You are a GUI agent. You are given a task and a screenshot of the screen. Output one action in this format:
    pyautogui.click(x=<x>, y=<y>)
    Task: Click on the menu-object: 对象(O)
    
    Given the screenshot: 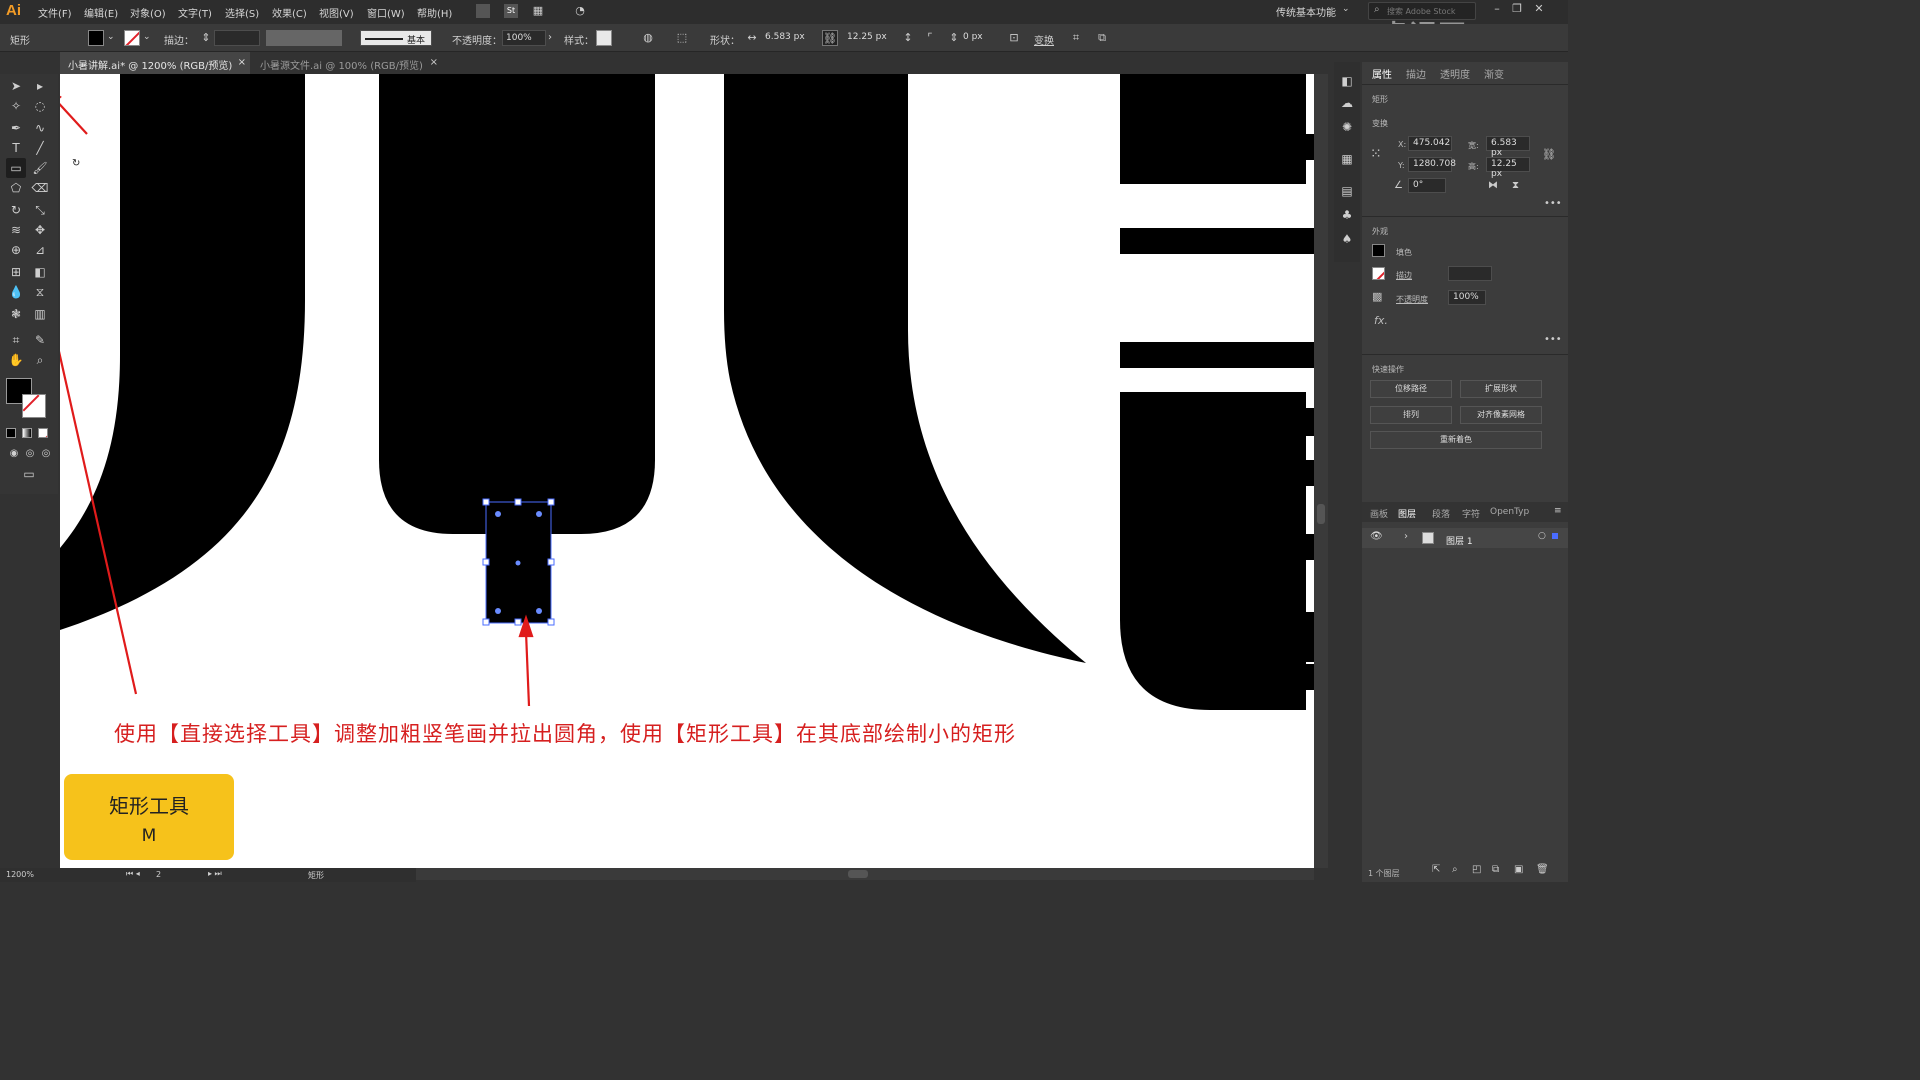 What is the action you would take?
    pyautogui.click(x=148, y=12)
    